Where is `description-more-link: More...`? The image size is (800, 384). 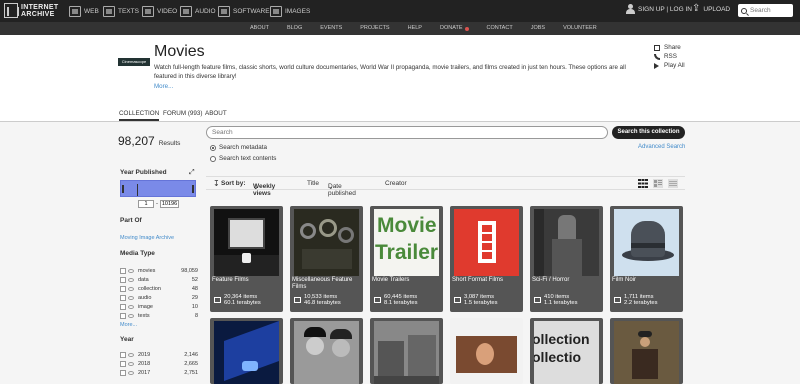
description-more-link: More... is located at coordinates (163, 86).